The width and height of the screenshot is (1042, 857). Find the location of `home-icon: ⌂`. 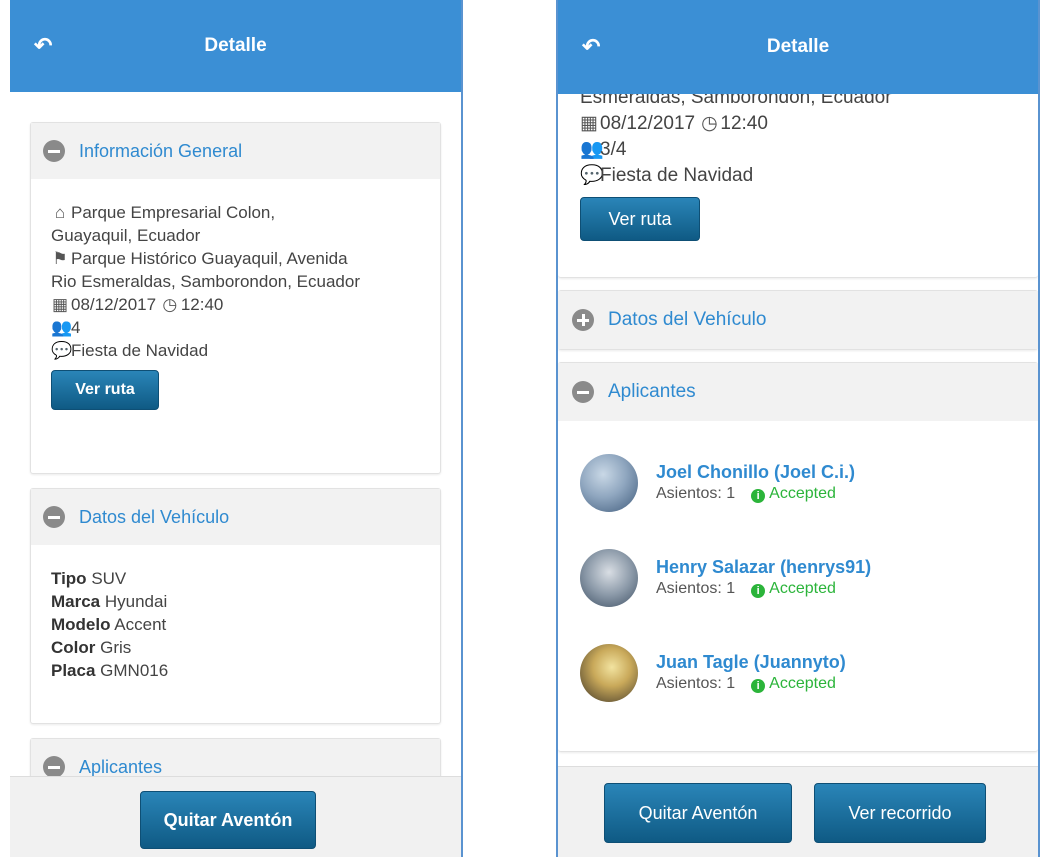

home-icon: ⌂ is located at coordinates (60, 212).